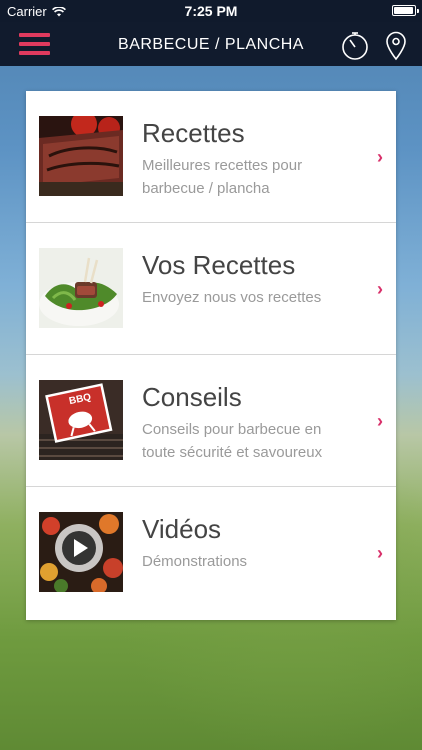 This screenshot has width=422, height=750. I want to click on menu-item-title: Vidéos, so click(182, 529).